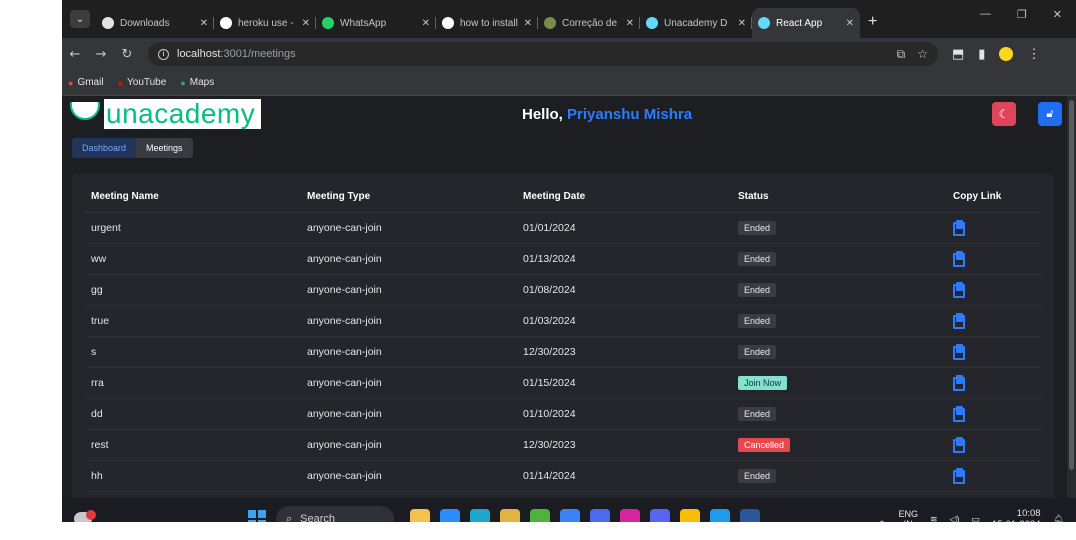  What do you see at coordinates (981, 54) in the screenshot?
I see `sidebar-icon: ▮` at bounding box center [981, 54].